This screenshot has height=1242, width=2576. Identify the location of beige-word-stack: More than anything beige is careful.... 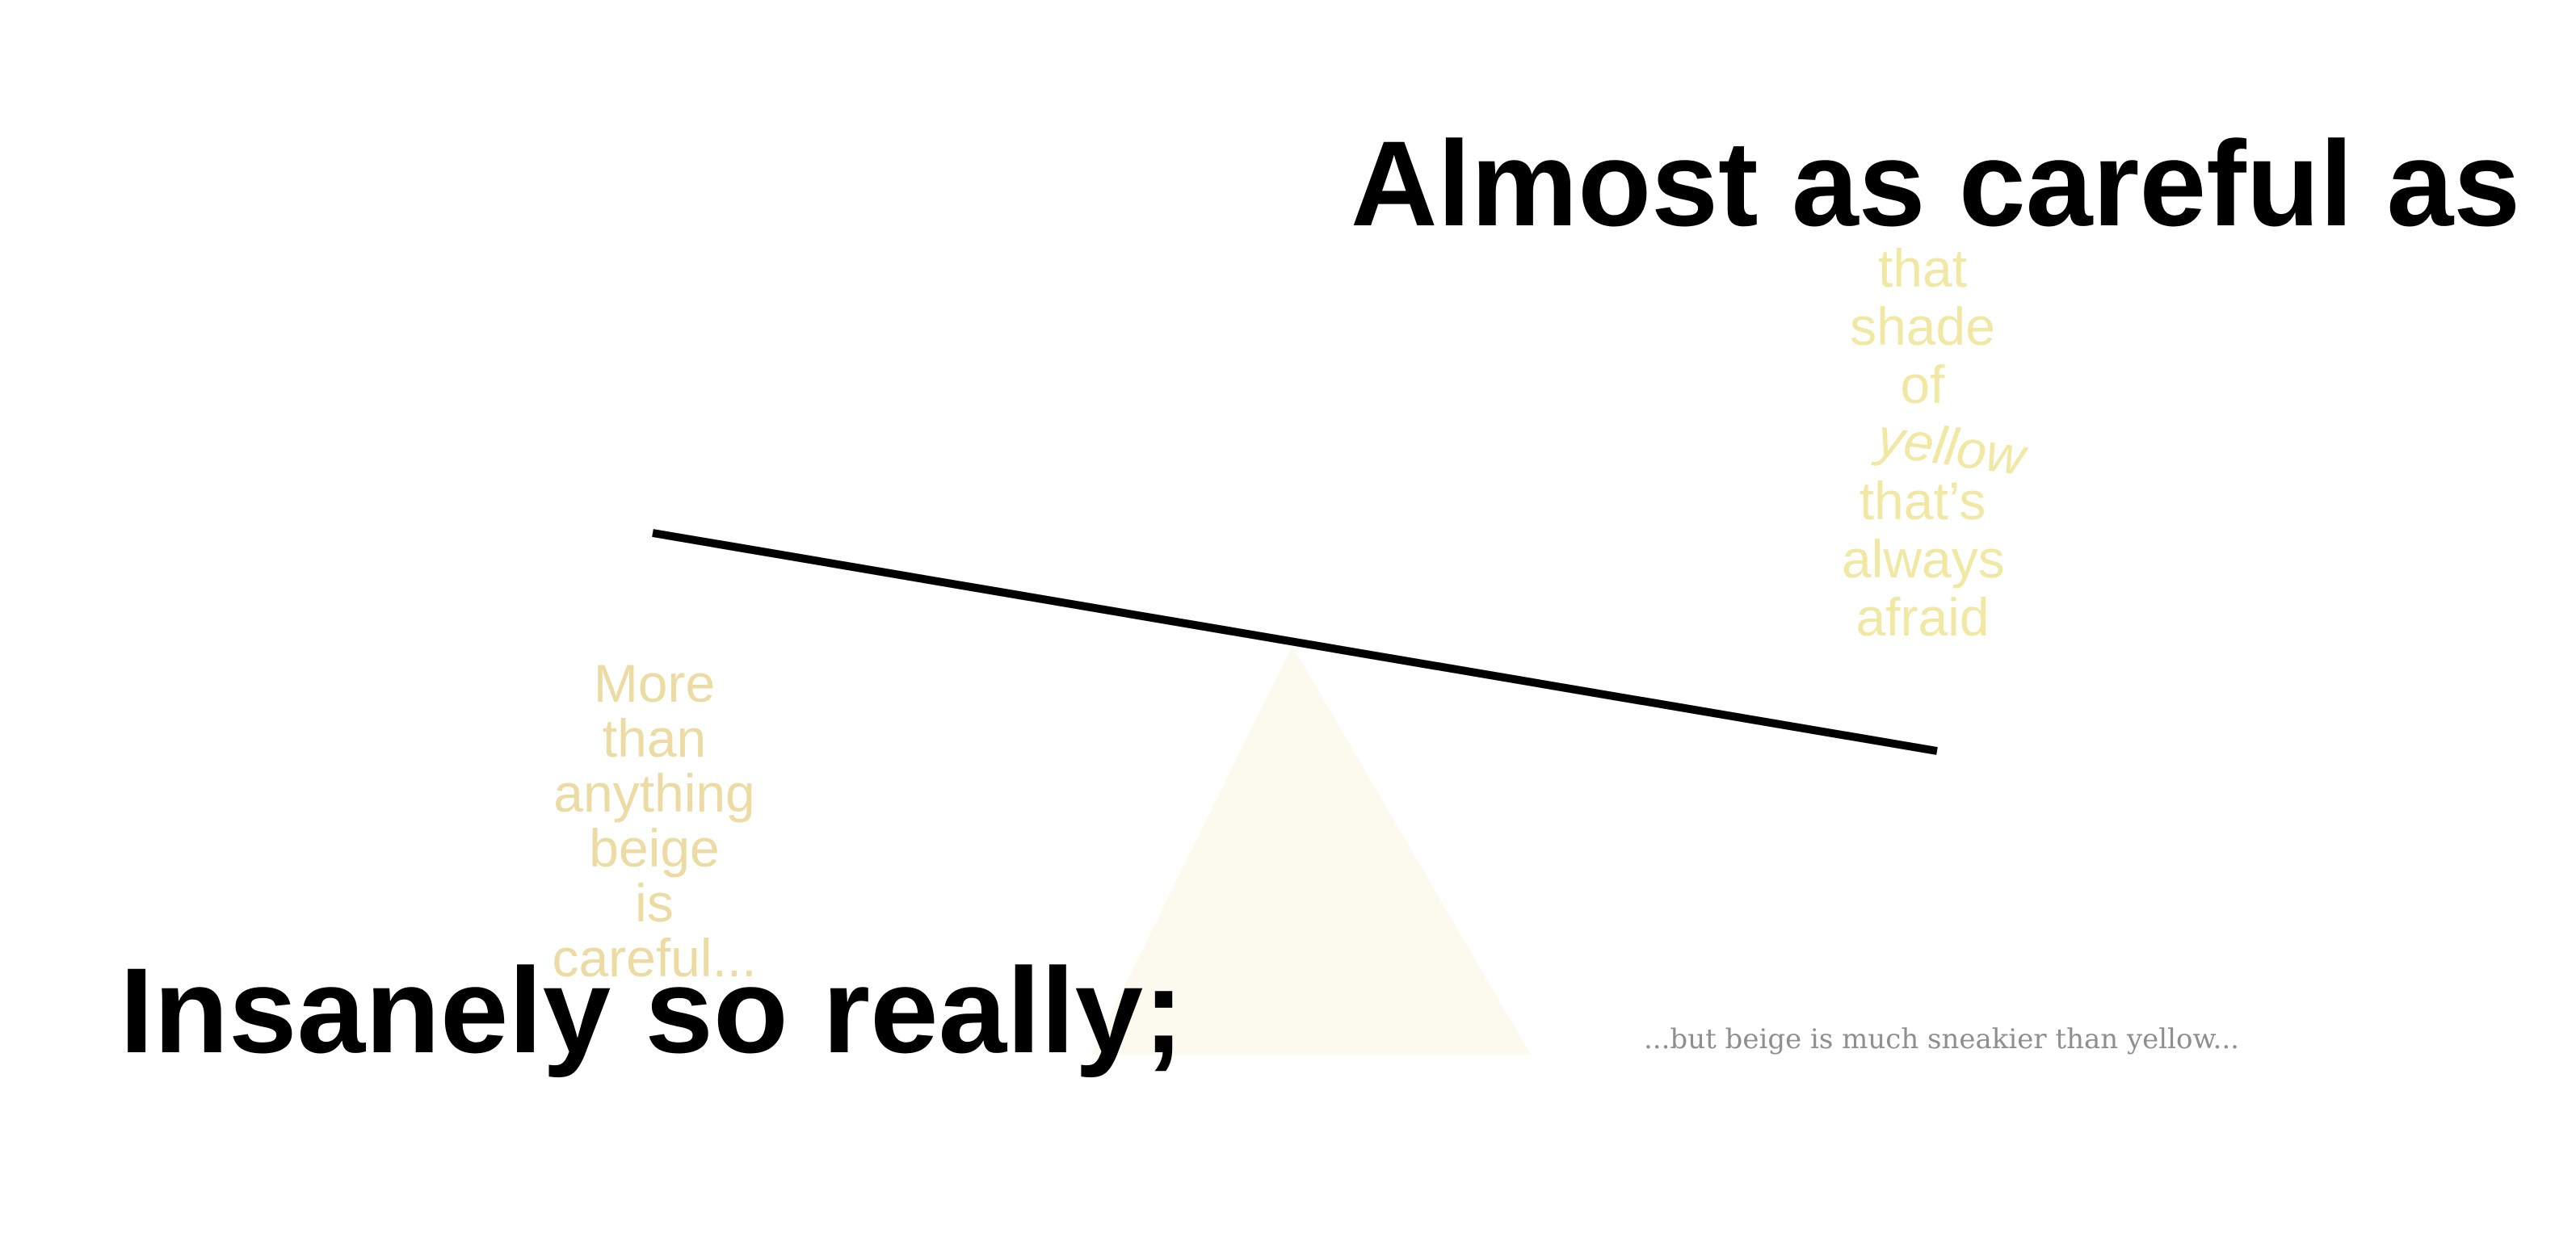
(654, 820).